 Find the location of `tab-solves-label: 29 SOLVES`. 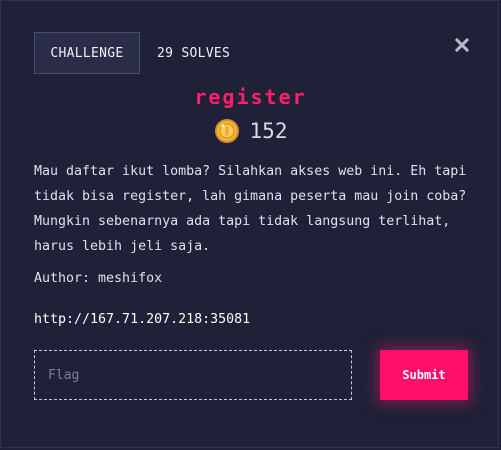

tab-solves-label: 29 SOLVES is located at coordinates (194, 53).